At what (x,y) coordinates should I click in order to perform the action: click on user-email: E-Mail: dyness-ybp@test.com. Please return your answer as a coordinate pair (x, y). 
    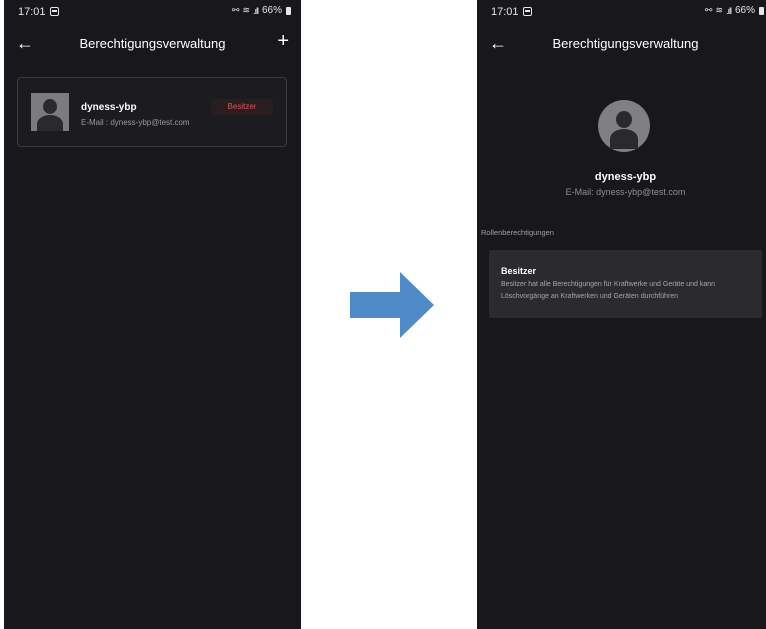
    Looking at the image, I should click on (625, 192).